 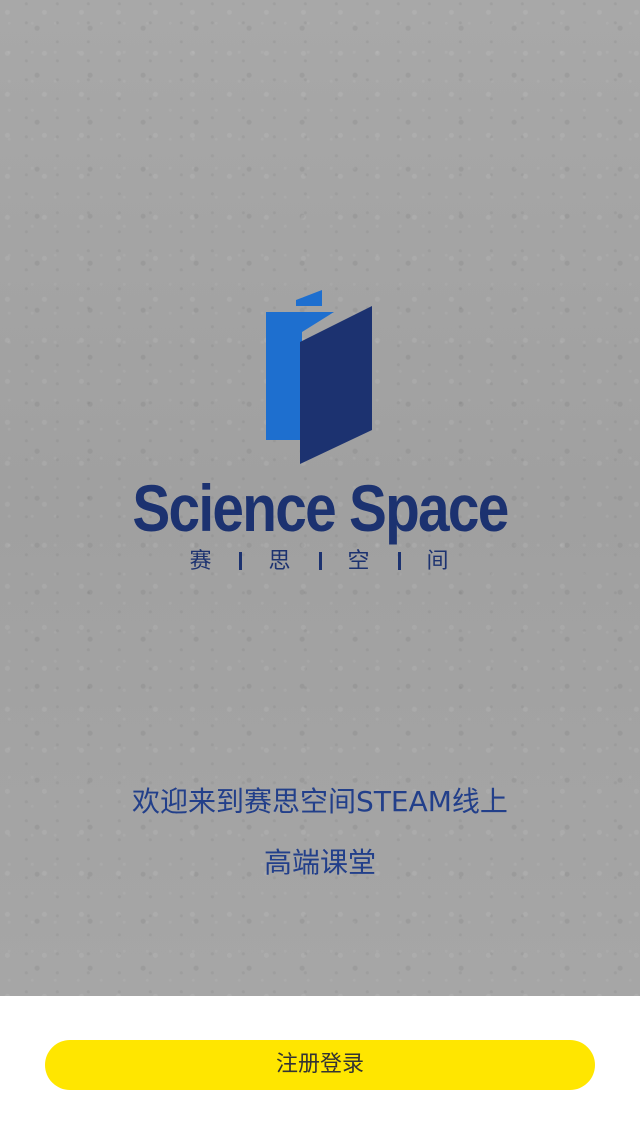 I want to click on logo-tip, so click(x=309, y=298).